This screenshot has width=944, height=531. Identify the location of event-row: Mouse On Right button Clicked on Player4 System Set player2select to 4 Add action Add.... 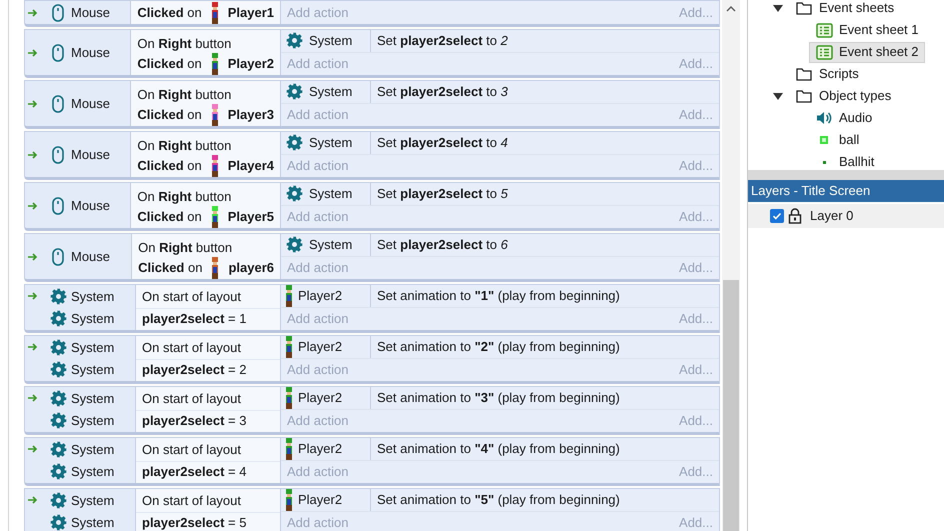
(372, 155).